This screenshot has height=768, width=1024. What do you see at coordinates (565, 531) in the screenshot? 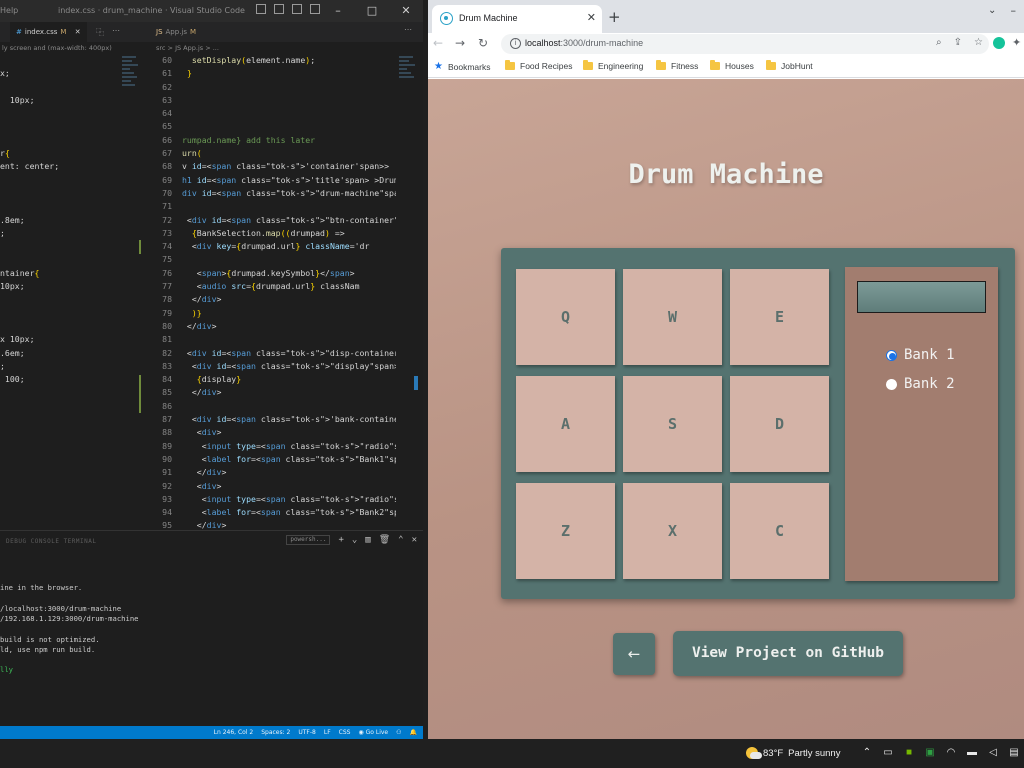
I see `drum-pad-z: Z` at bounding box center [565, 531].